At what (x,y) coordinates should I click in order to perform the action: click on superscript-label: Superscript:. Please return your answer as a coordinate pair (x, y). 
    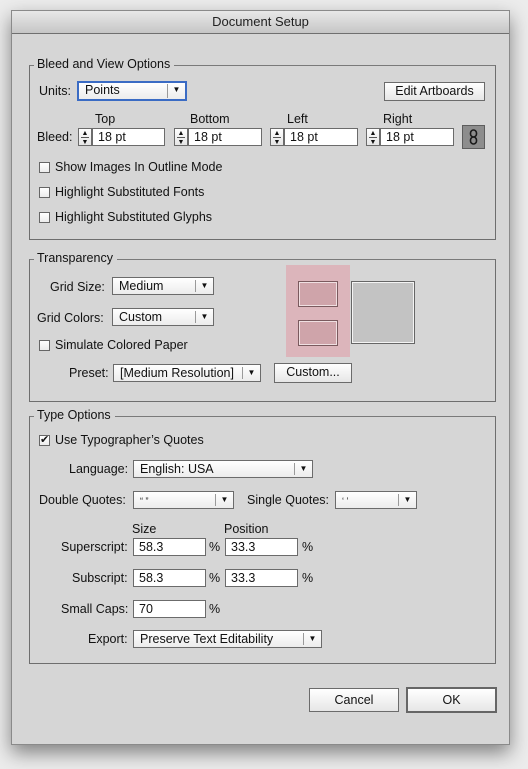
    Looking at the image, I should click on (94, 547).